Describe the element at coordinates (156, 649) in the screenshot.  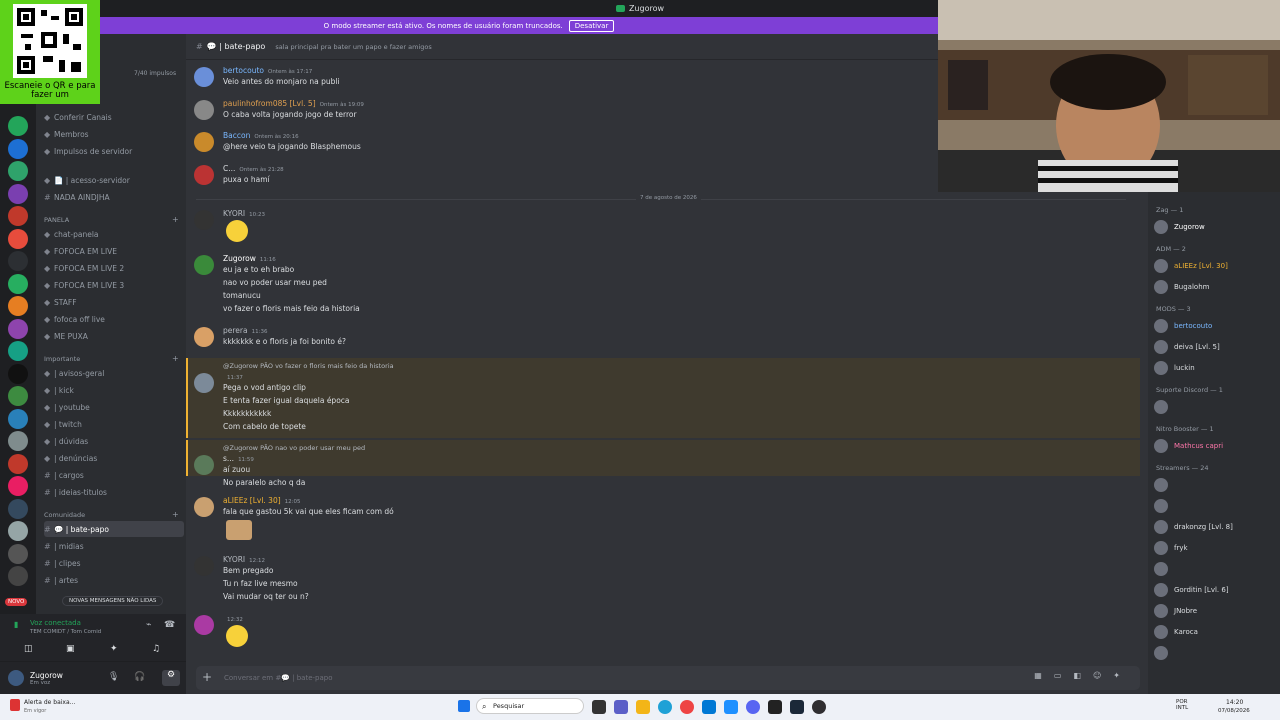
I see `soundboard-icon: ♫` at that location.